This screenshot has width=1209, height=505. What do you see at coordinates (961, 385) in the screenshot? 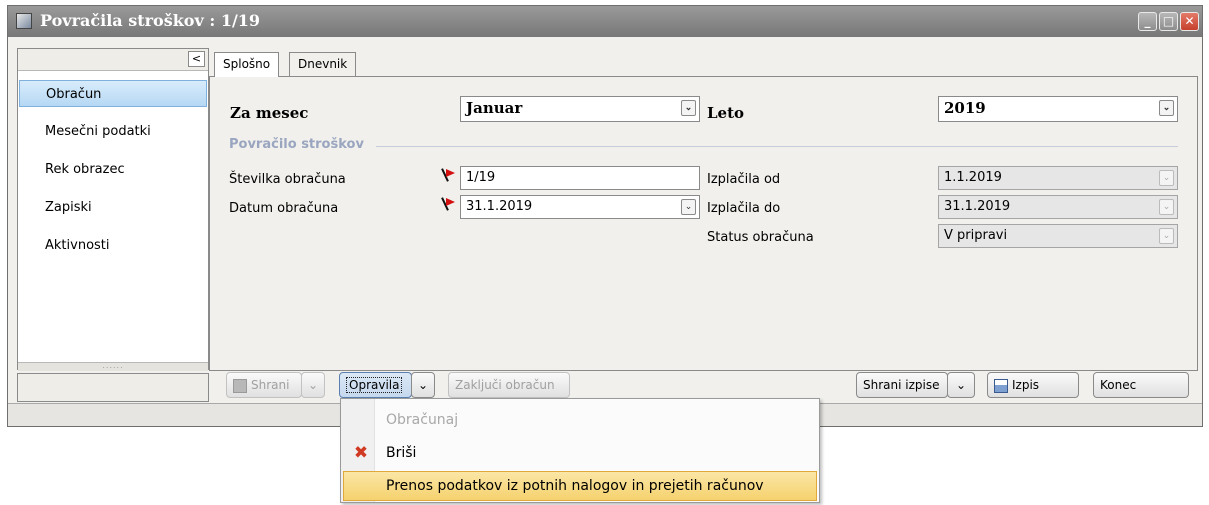
I see `shrani-izpise-dropdown-button: ⌄` at bounding box center [961, 385].